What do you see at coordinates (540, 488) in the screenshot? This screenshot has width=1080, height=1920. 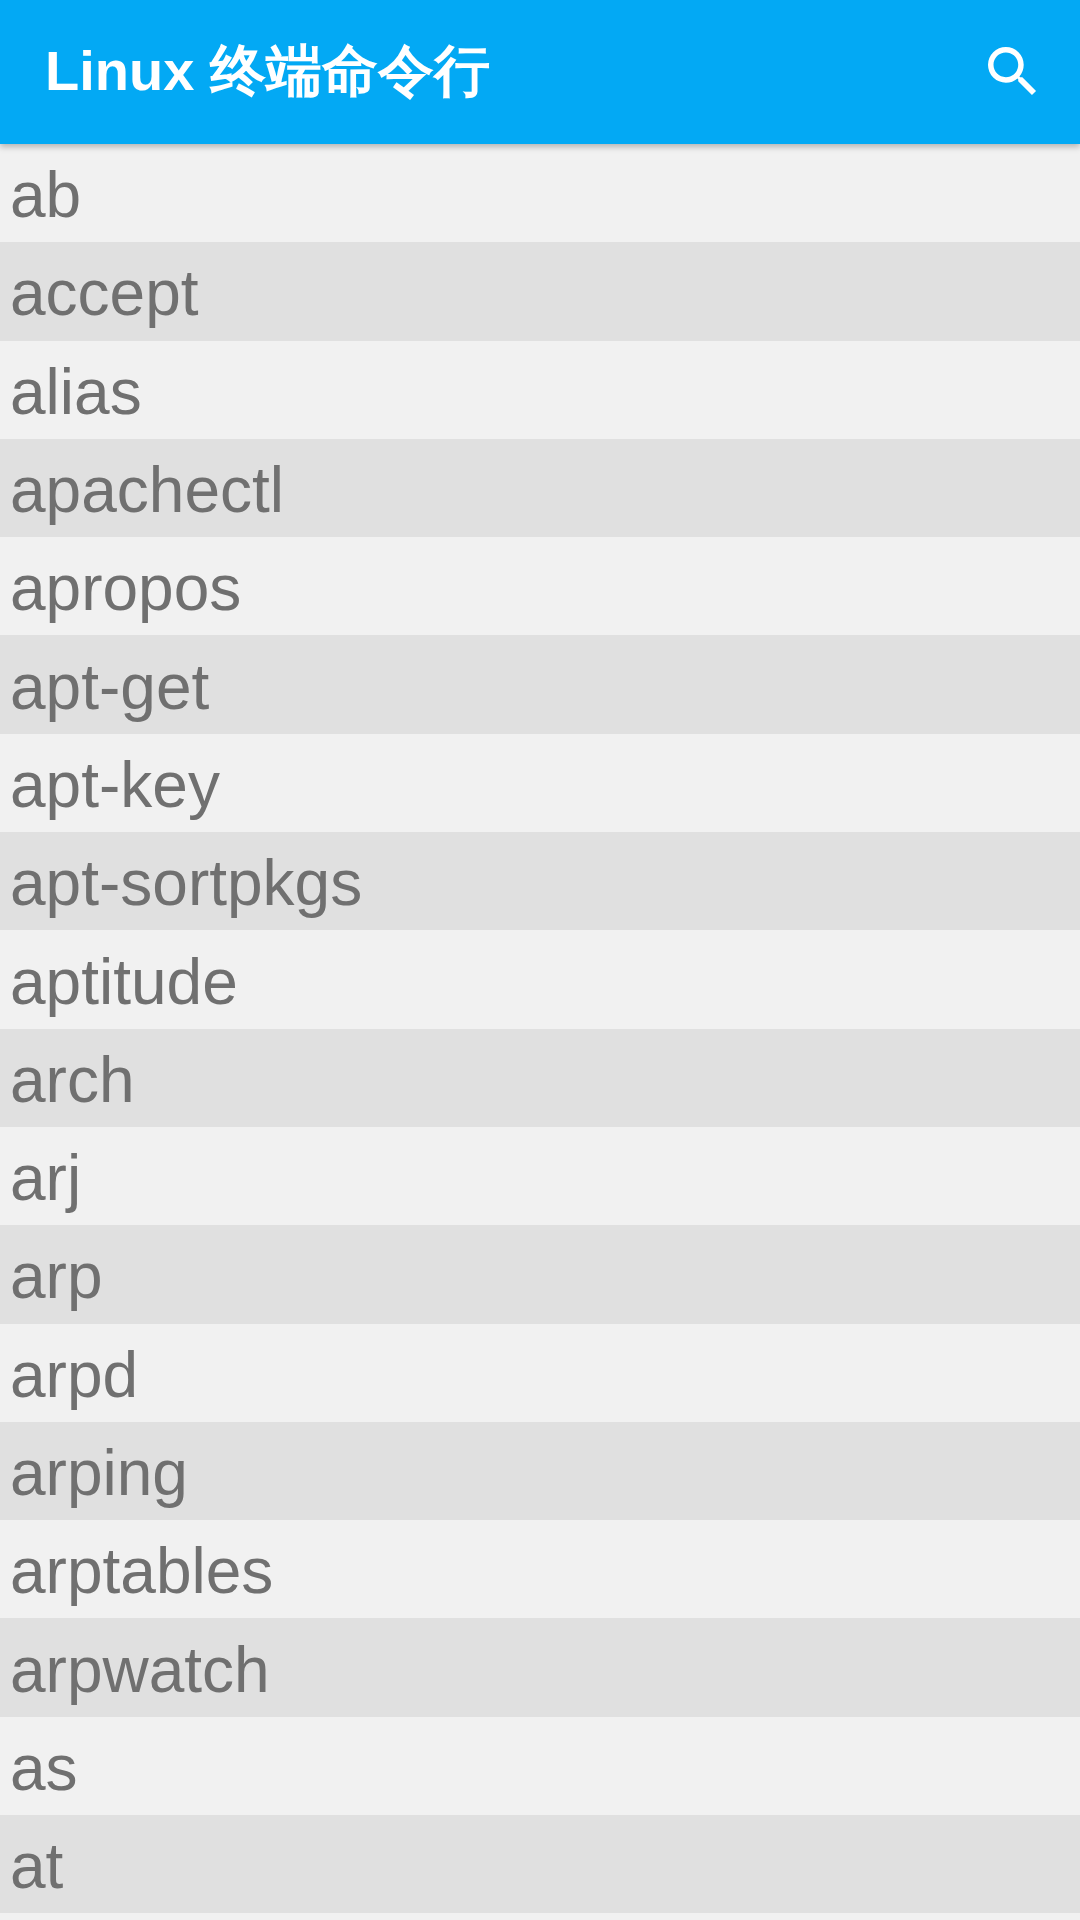 I see `command-item: apachectl` at bounding box center [540, 488].